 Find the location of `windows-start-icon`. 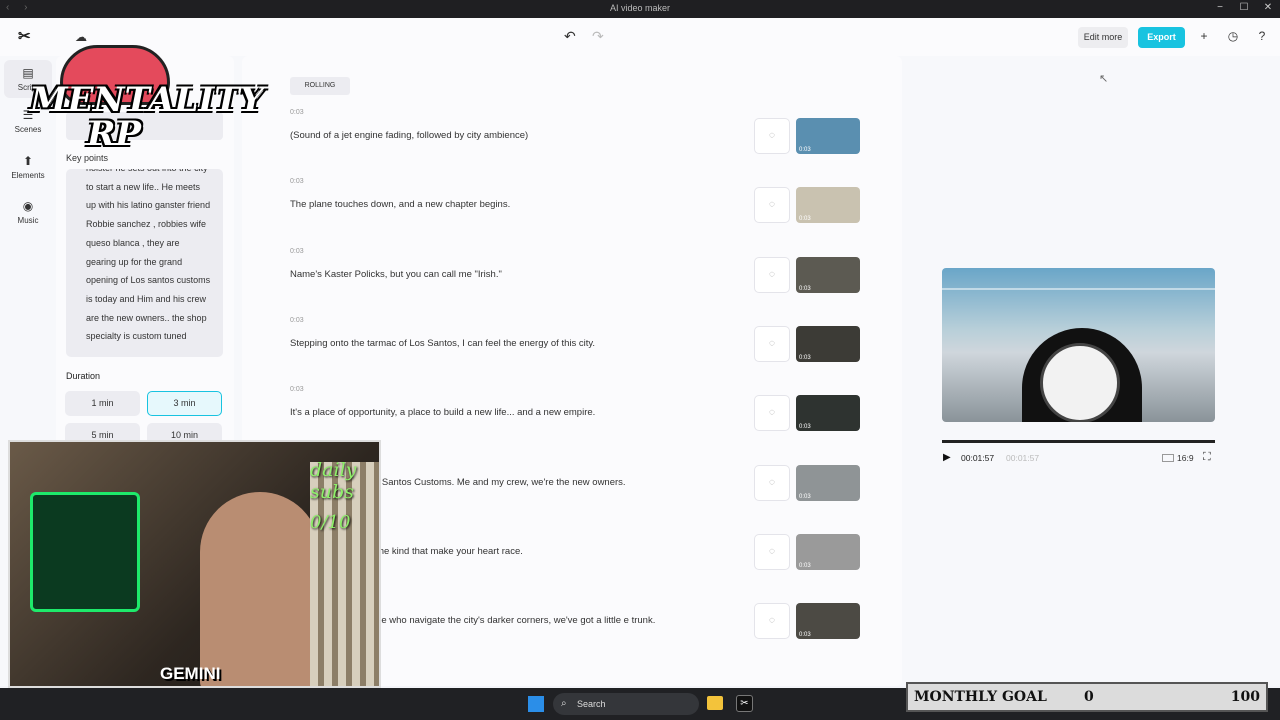

windows-start-icon is located at coordinates (536, 704).